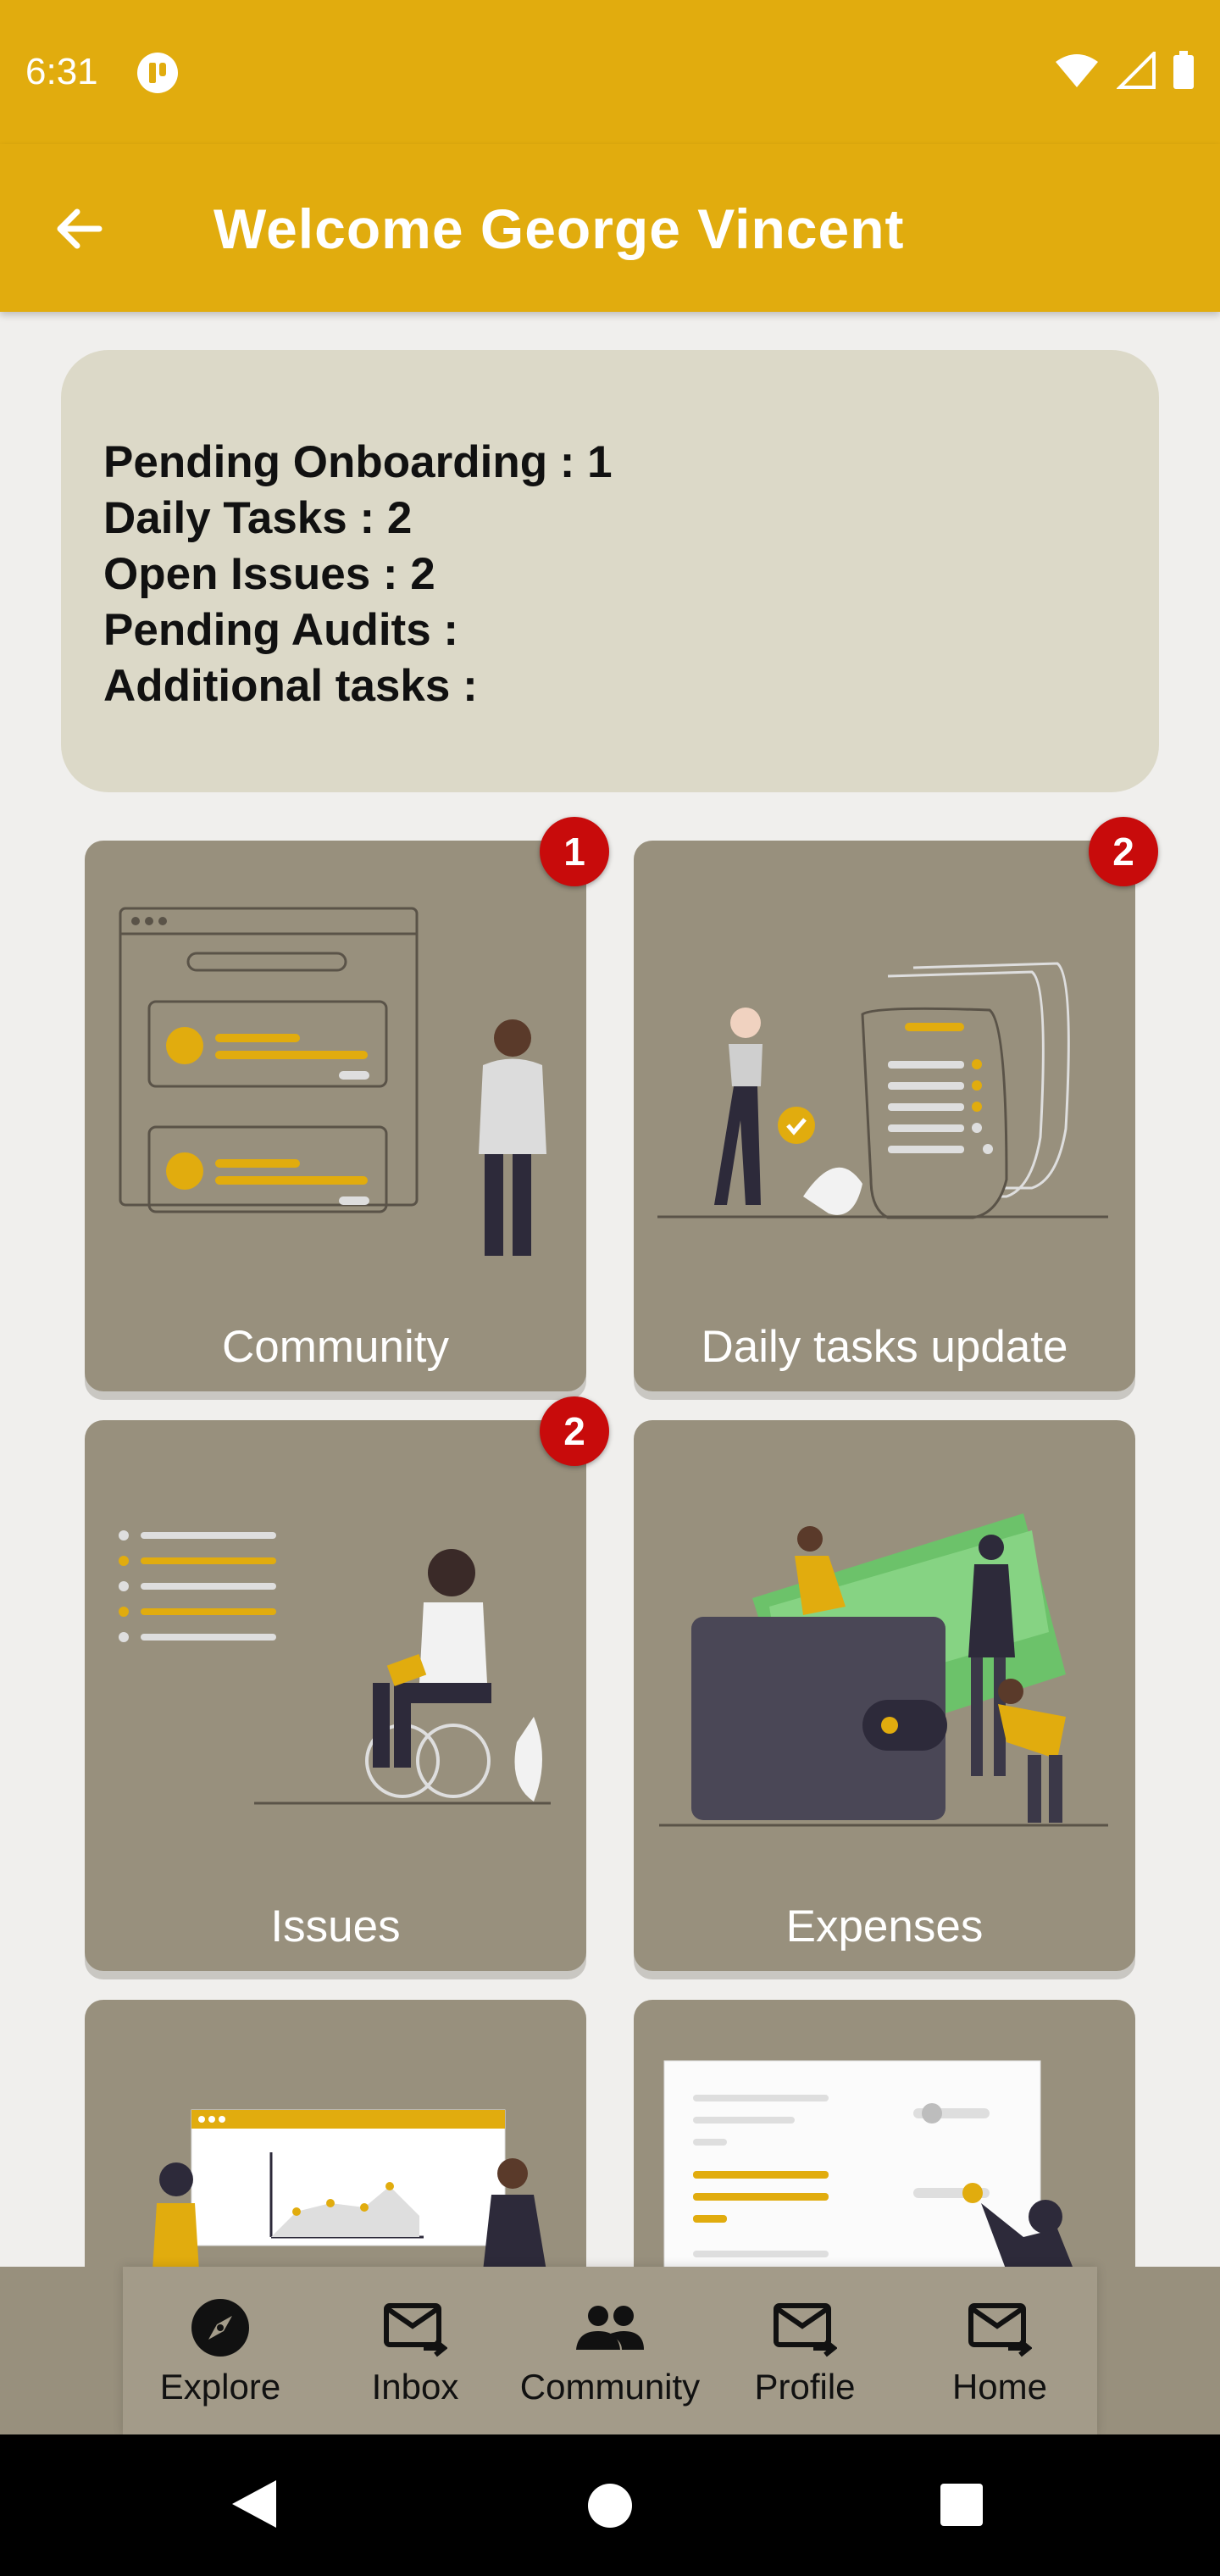 The height and width of the screenshot is (2576, 1220). Describe the element at coordinates (220, 2328) in the screenshot. I see `compass-icon` at that location.